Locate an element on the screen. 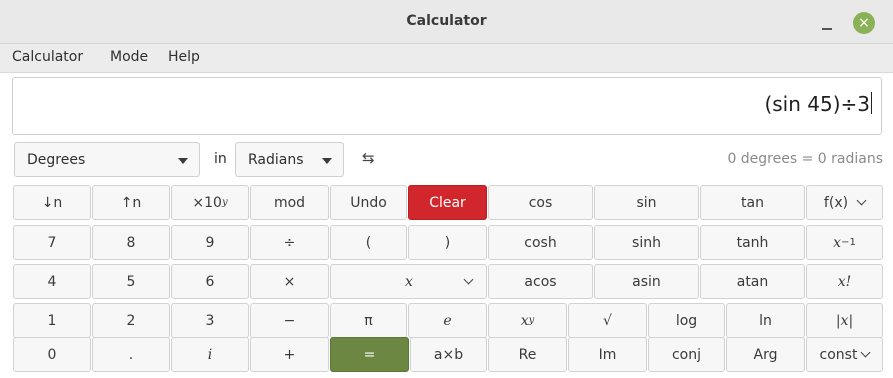 The height and width of the screenshot is (378, 893). divide-button: ÷ is located at coordinates (289, 242).